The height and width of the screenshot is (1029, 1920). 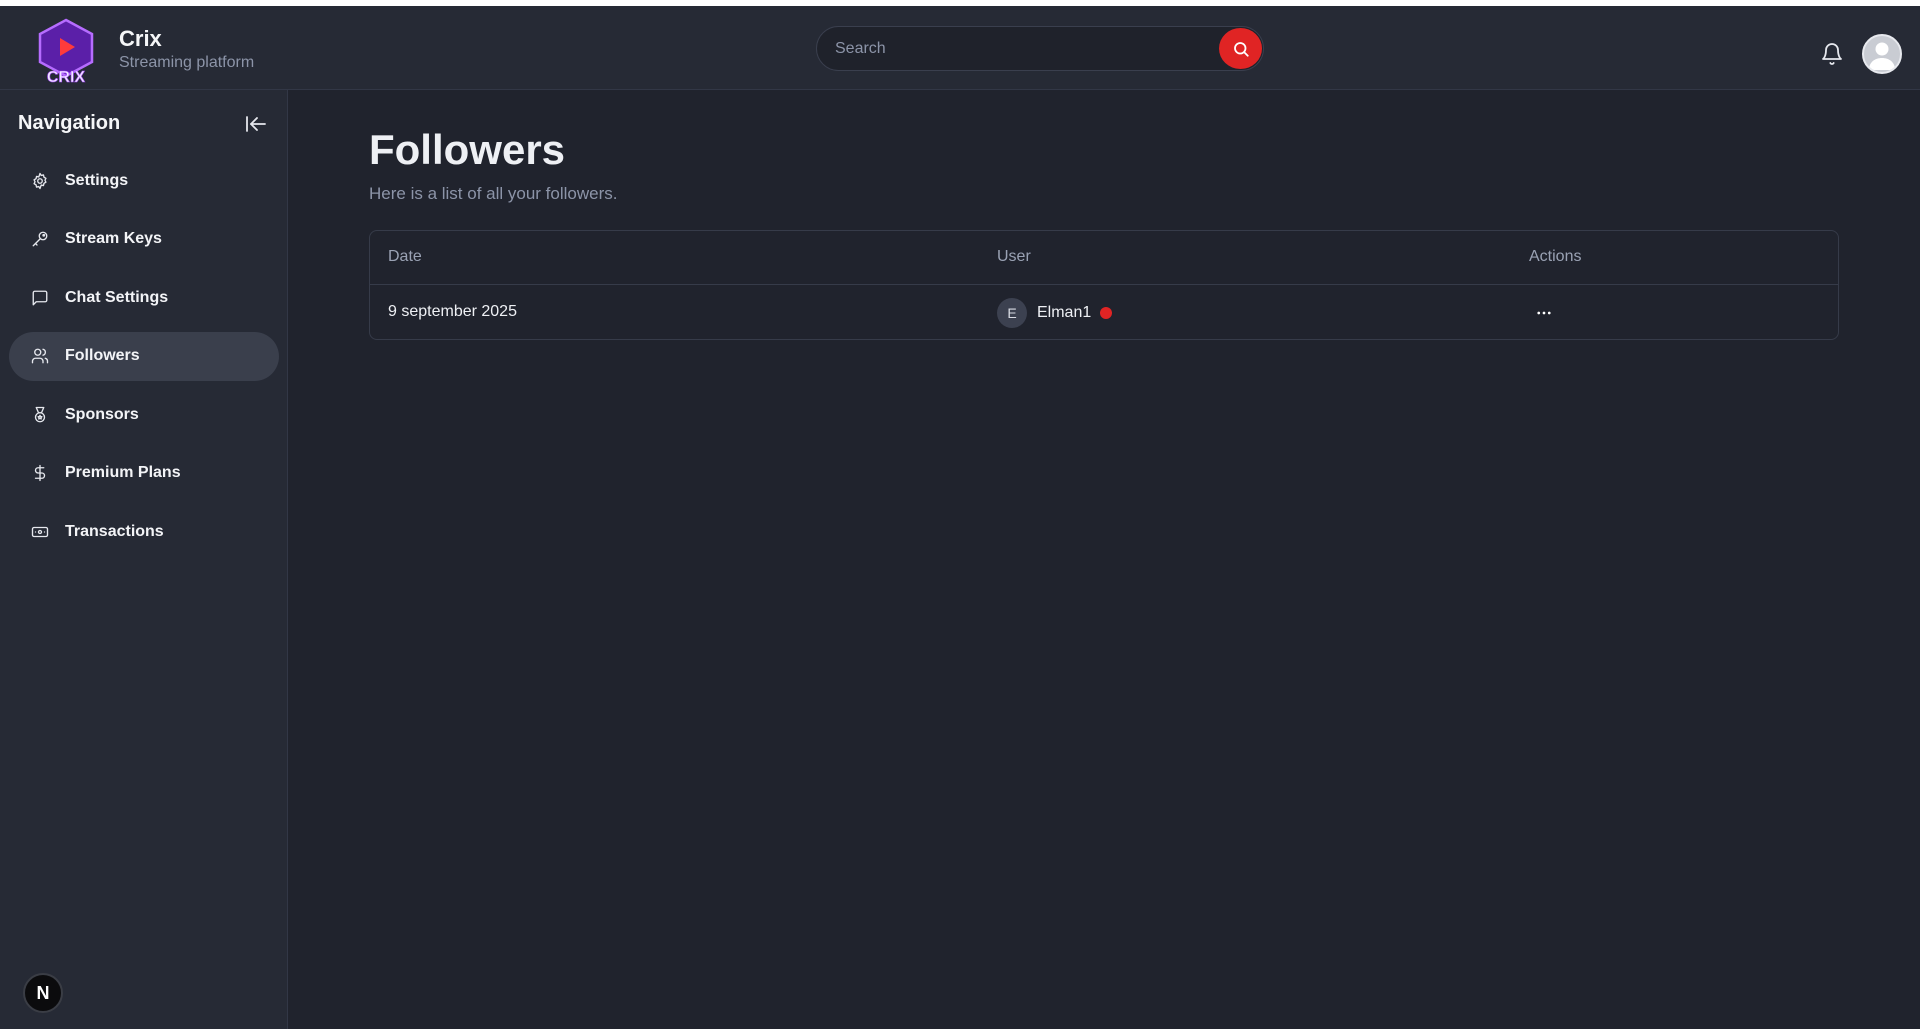 What do you see at coordinates (114, 531) in the screenshot?
I see `sidebar-item-label: Transactions` at bounding box center [114, 531].